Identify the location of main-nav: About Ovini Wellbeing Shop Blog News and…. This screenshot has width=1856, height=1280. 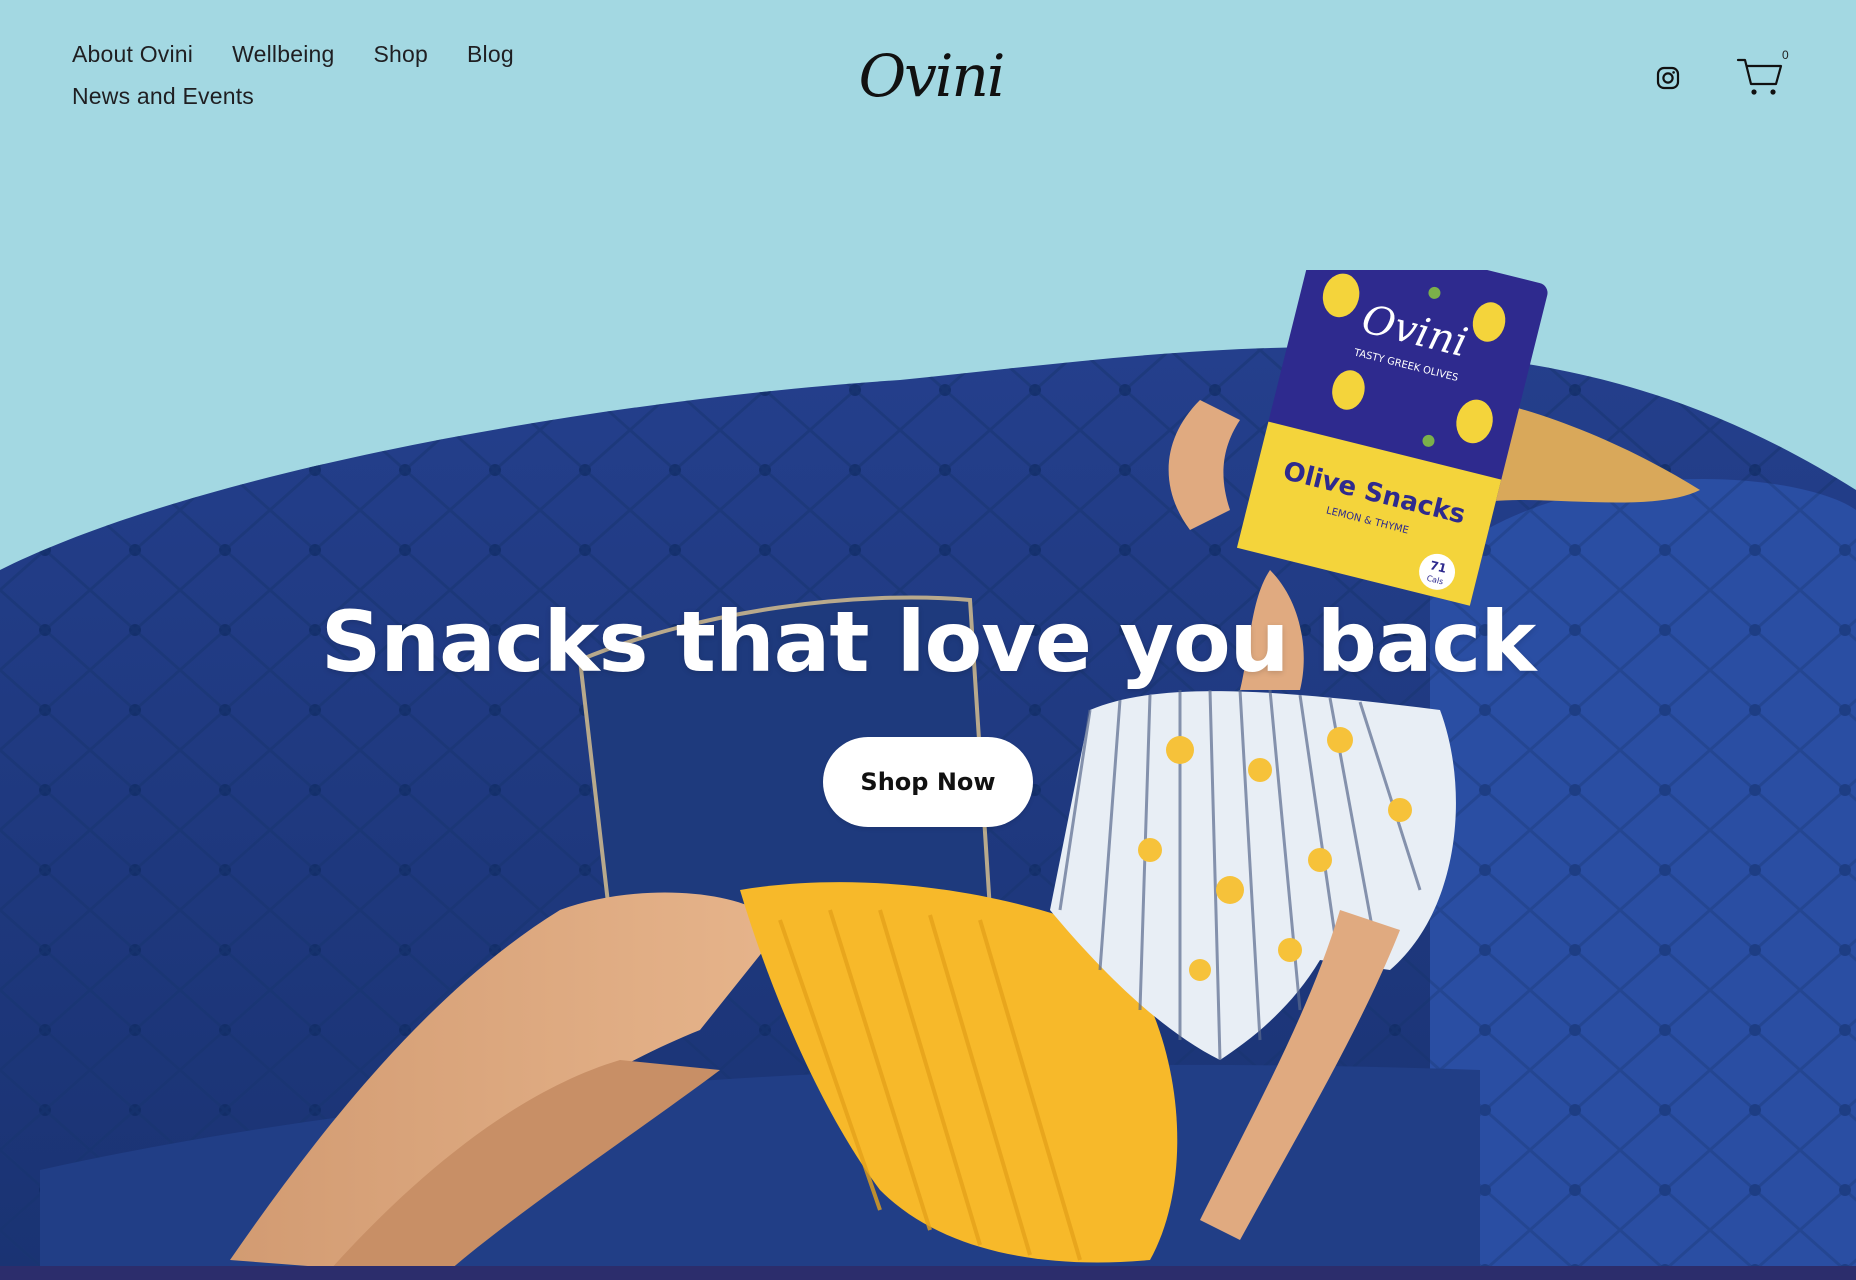
(302, 75).